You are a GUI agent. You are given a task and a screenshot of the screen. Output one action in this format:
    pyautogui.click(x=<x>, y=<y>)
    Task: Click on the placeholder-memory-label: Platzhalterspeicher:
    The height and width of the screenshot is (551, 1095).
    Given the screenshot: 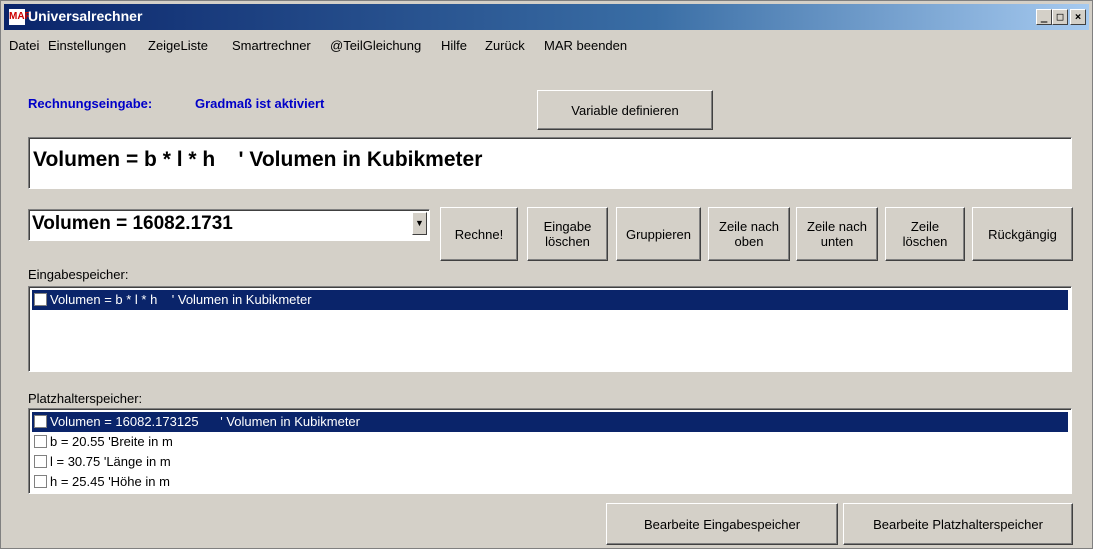 What is the action you would take?
    pyautogui.click(x=85, y=398)
    